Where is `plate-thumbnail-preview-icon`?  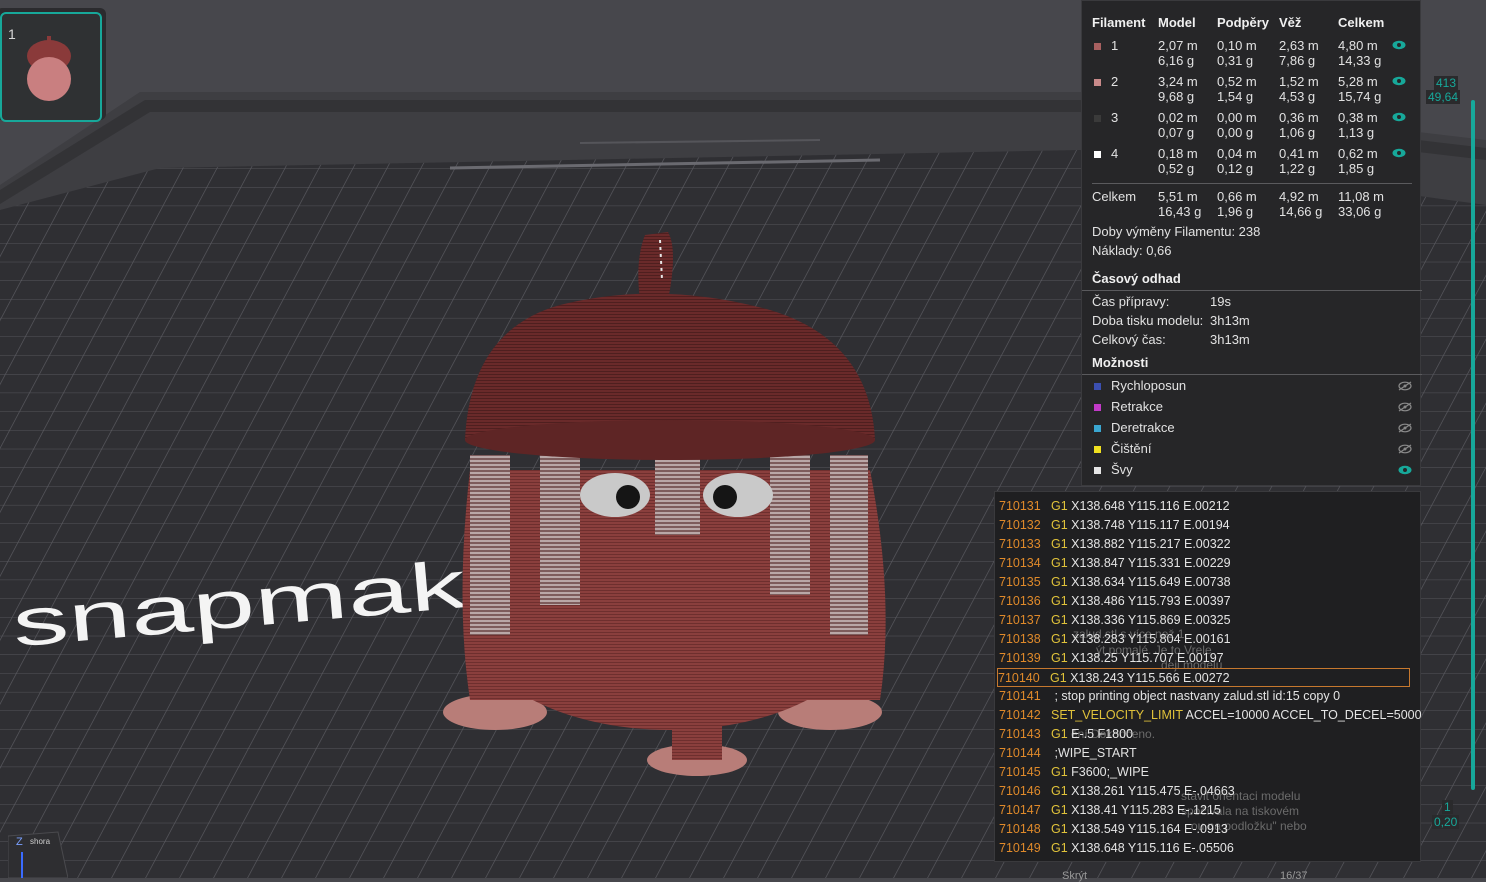 plate-thumbnail-preview-icon is located at coordinates (49, 68).